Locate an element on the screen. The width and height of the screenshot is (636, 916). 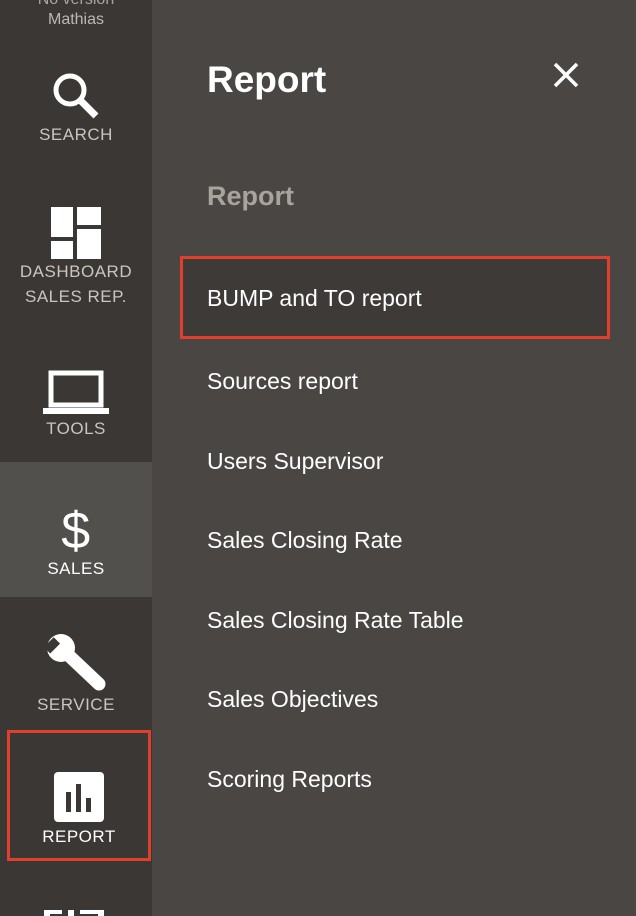
menu-item-sales-closing-rate-table: Sales Closing Rate Table is located at coordinates (395, 618).